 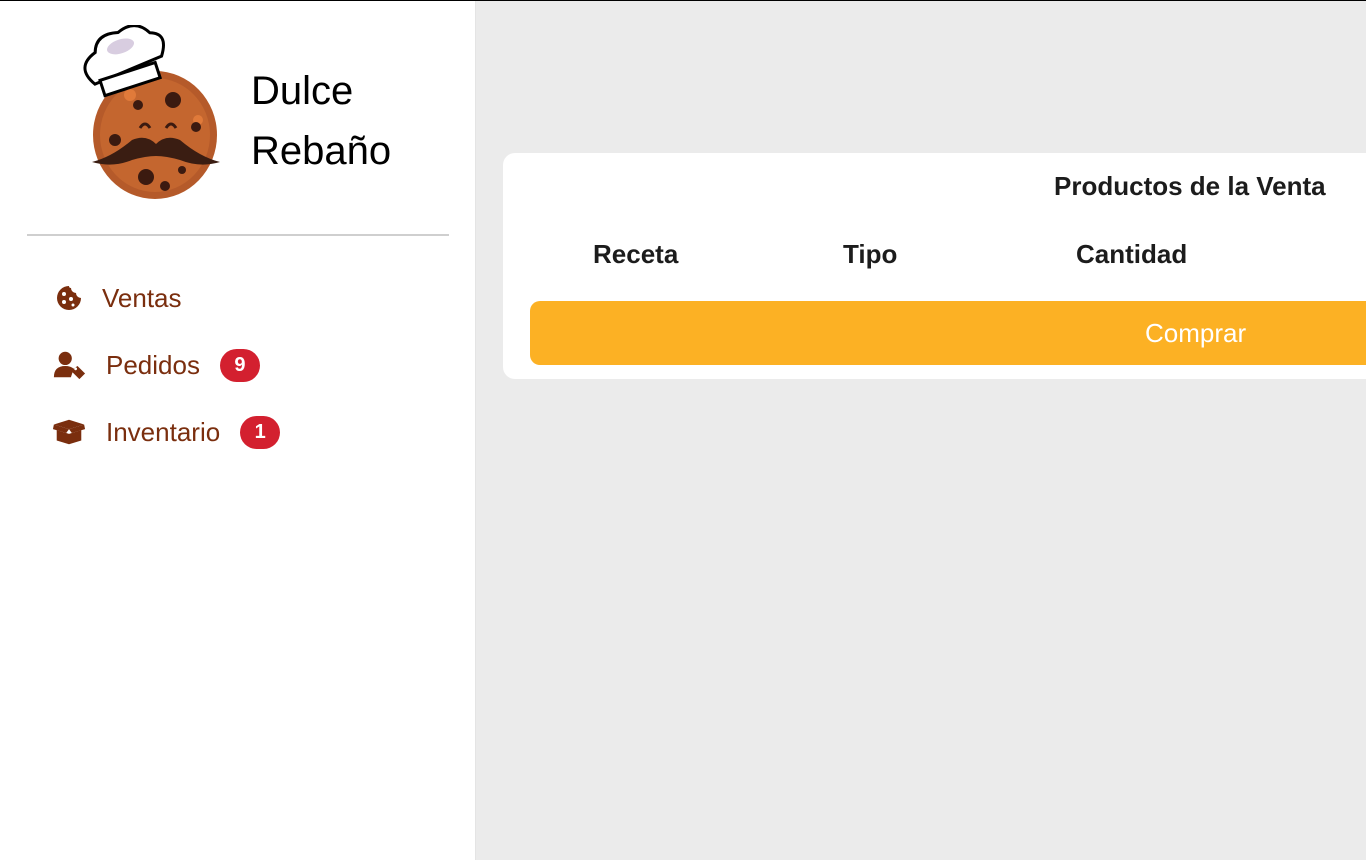 I want to click on user-tag-icon, so click(x=69, y=365).